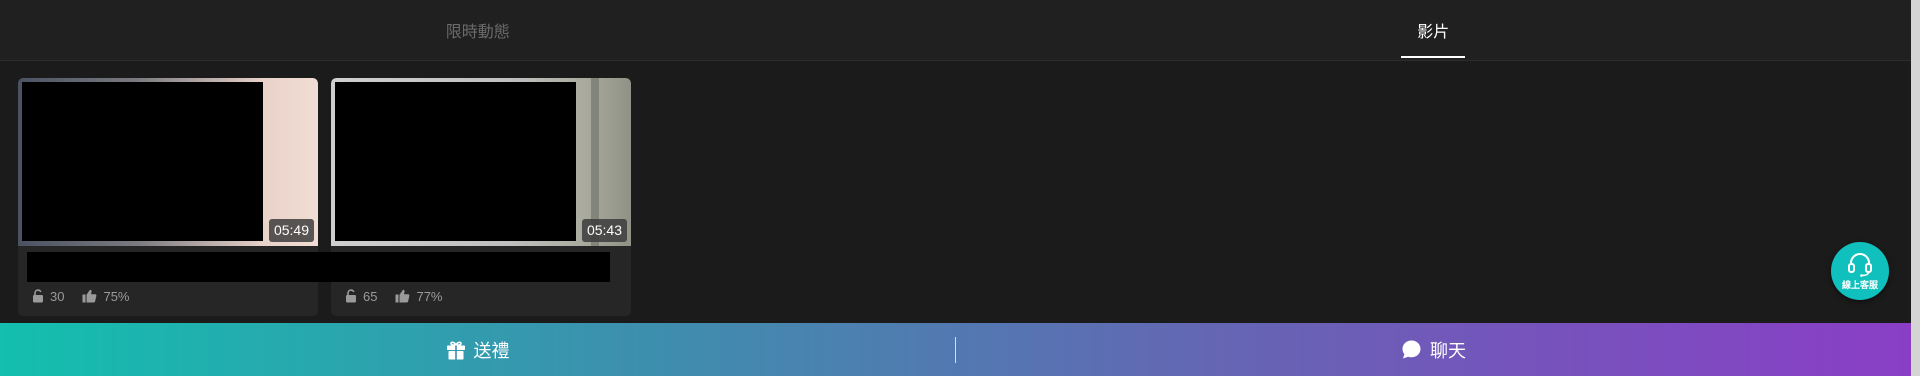  I want to click on action-bar: 送禮 聊天, so click(955, 349).